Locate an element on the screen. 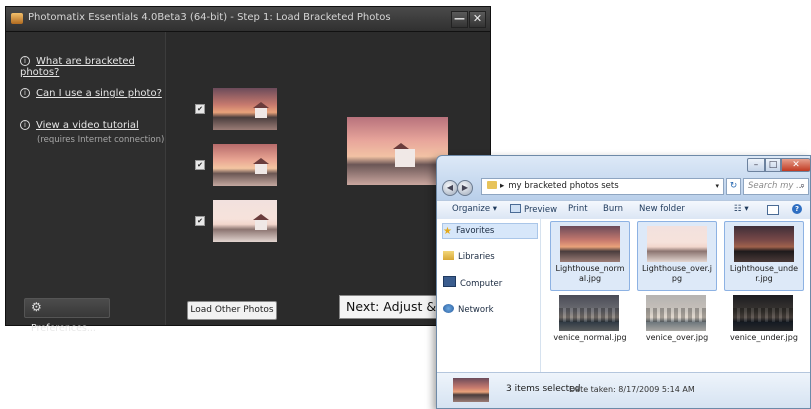 This screenshot has height=409, width=811. nav-item-computer: Computer is located at coordinates (490, 283).